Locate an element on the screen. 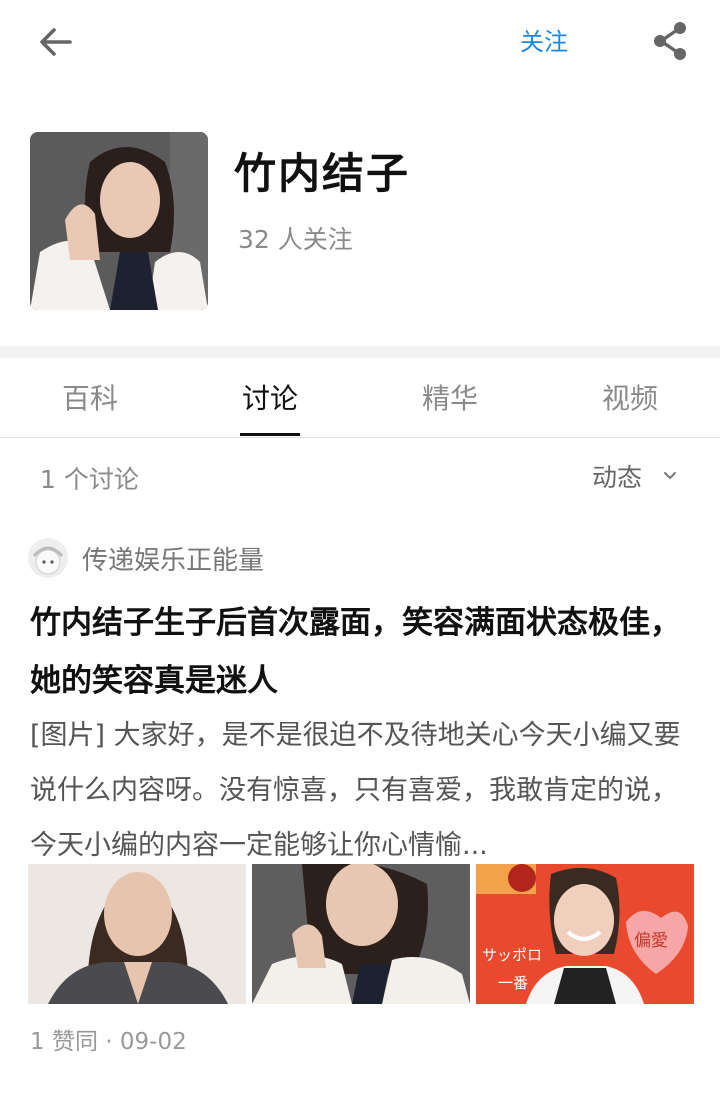 This screenshot has width=720, height=1110. profile-avatar is located at coordinates (119, 221).